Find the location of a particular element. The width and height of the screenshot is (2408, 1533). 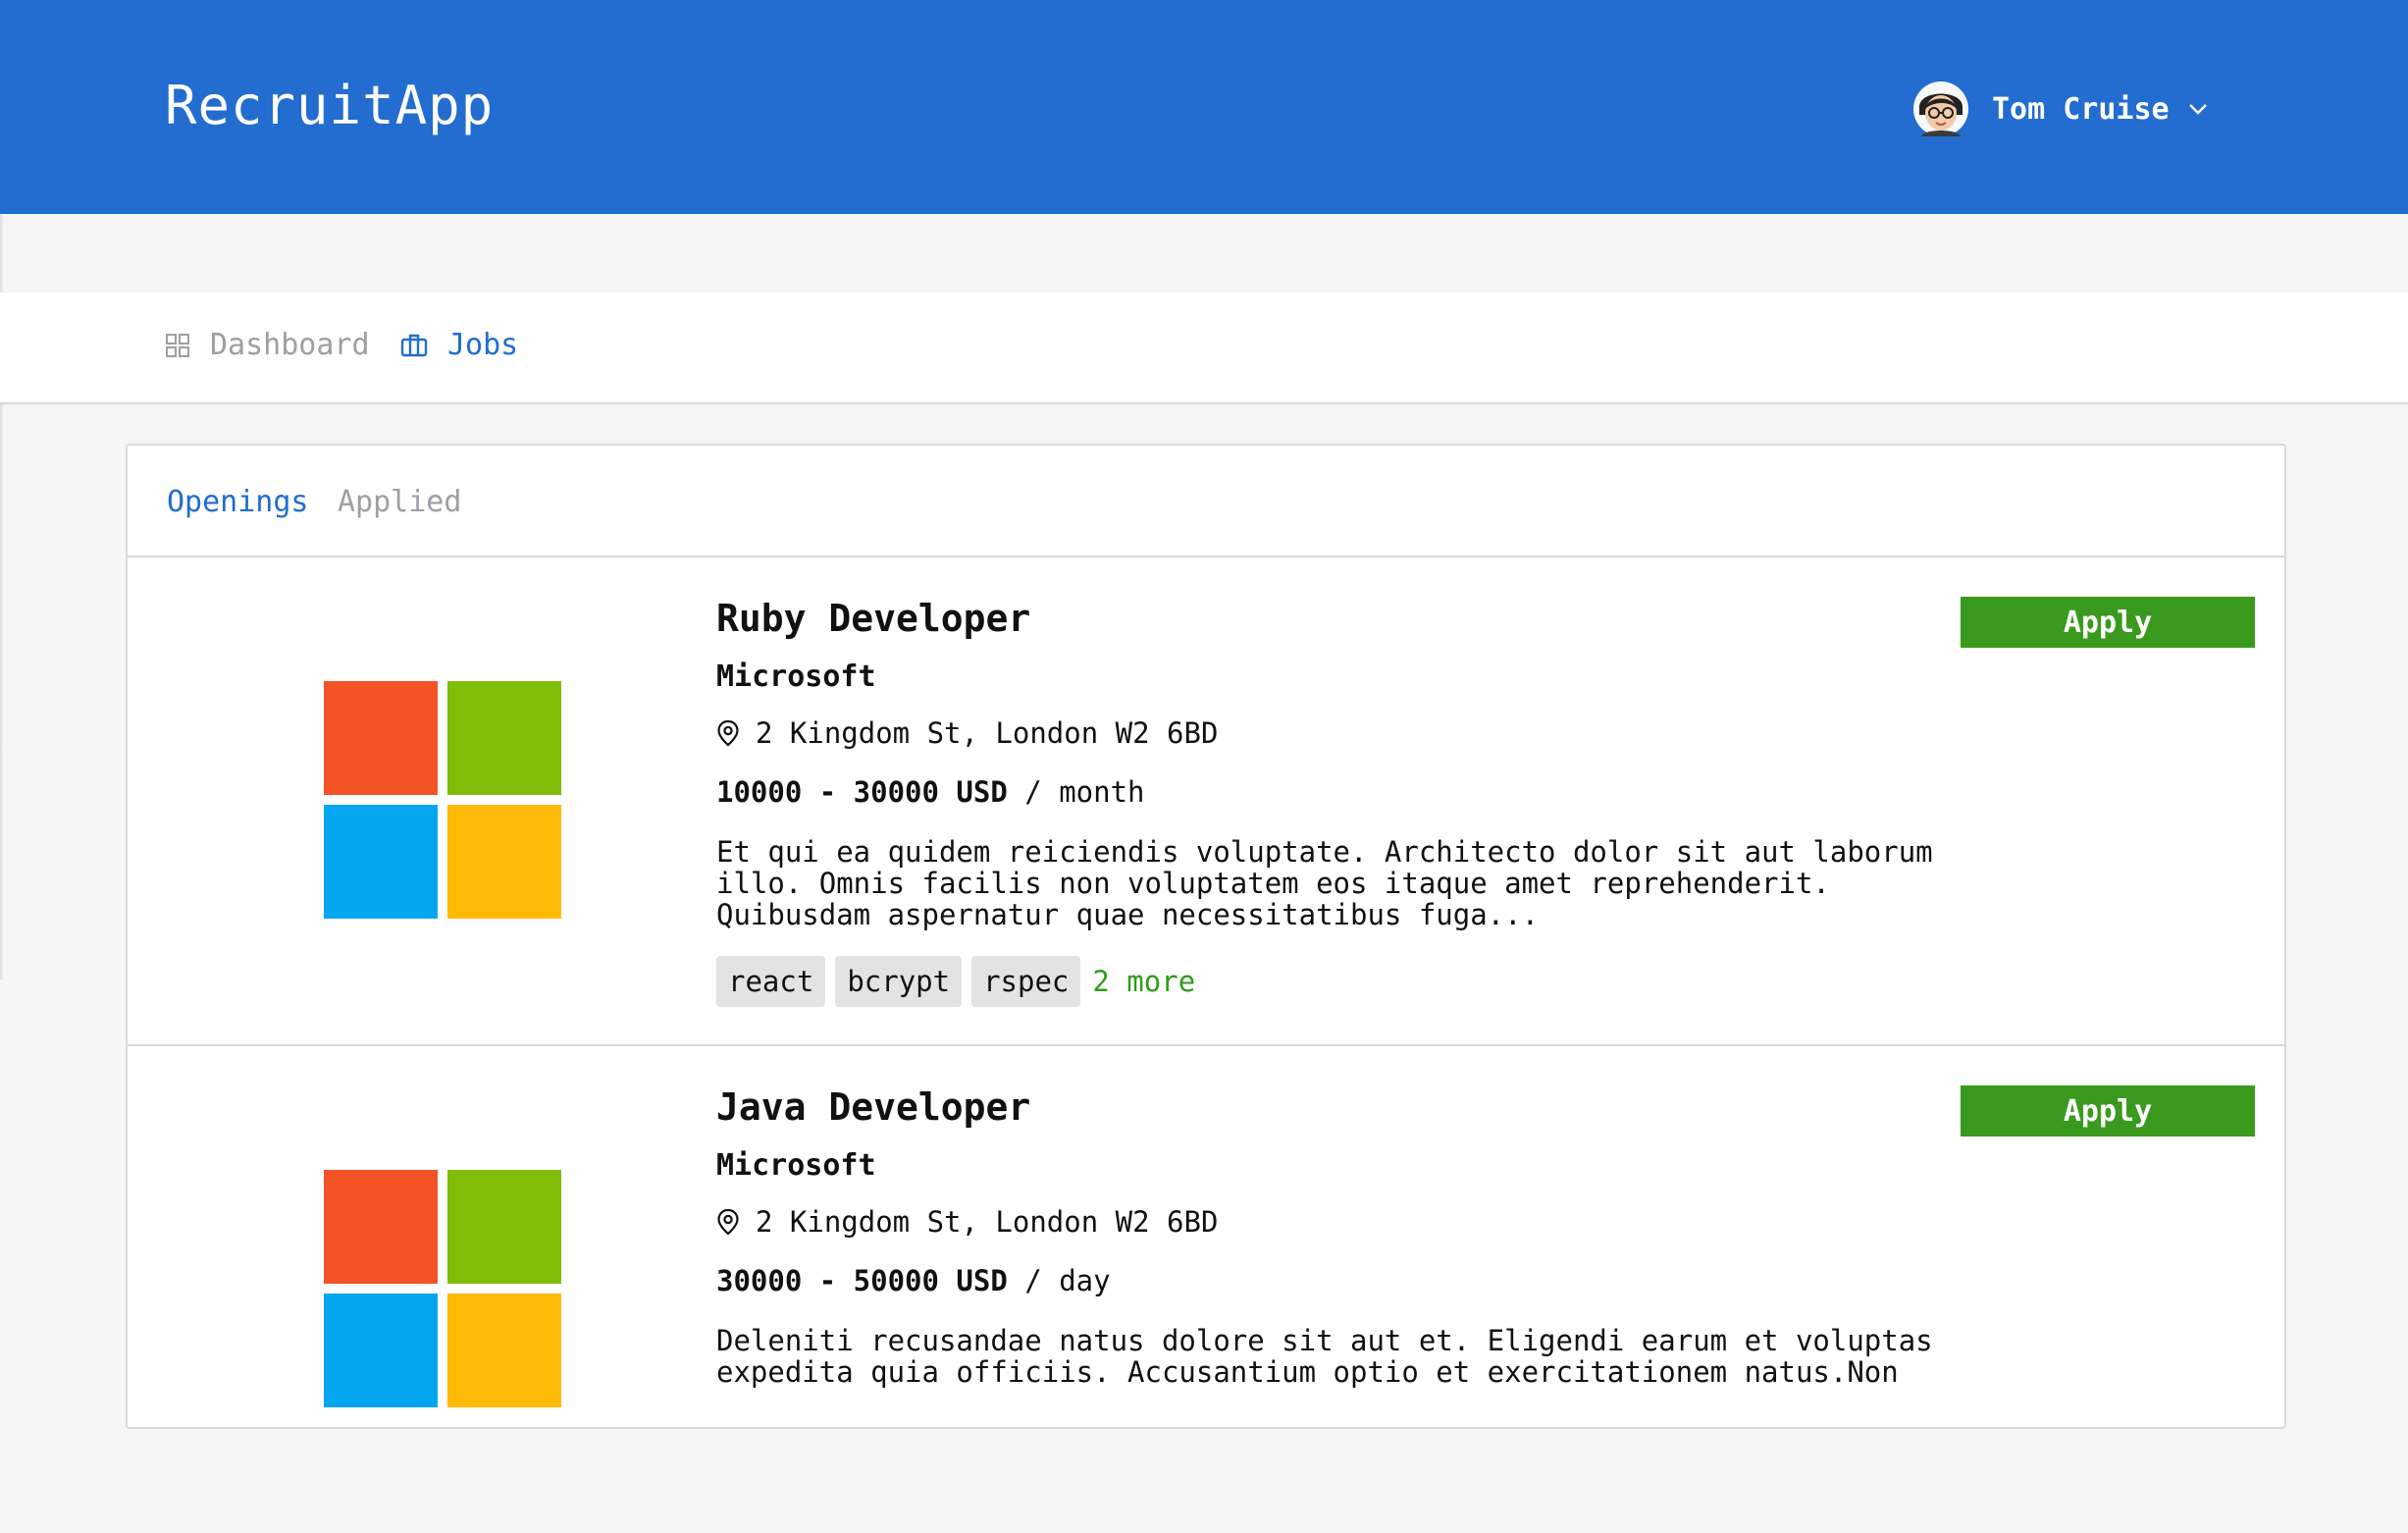

job-salary: 30000 - 50000 USD / day is located at coordinates (913, 1281).